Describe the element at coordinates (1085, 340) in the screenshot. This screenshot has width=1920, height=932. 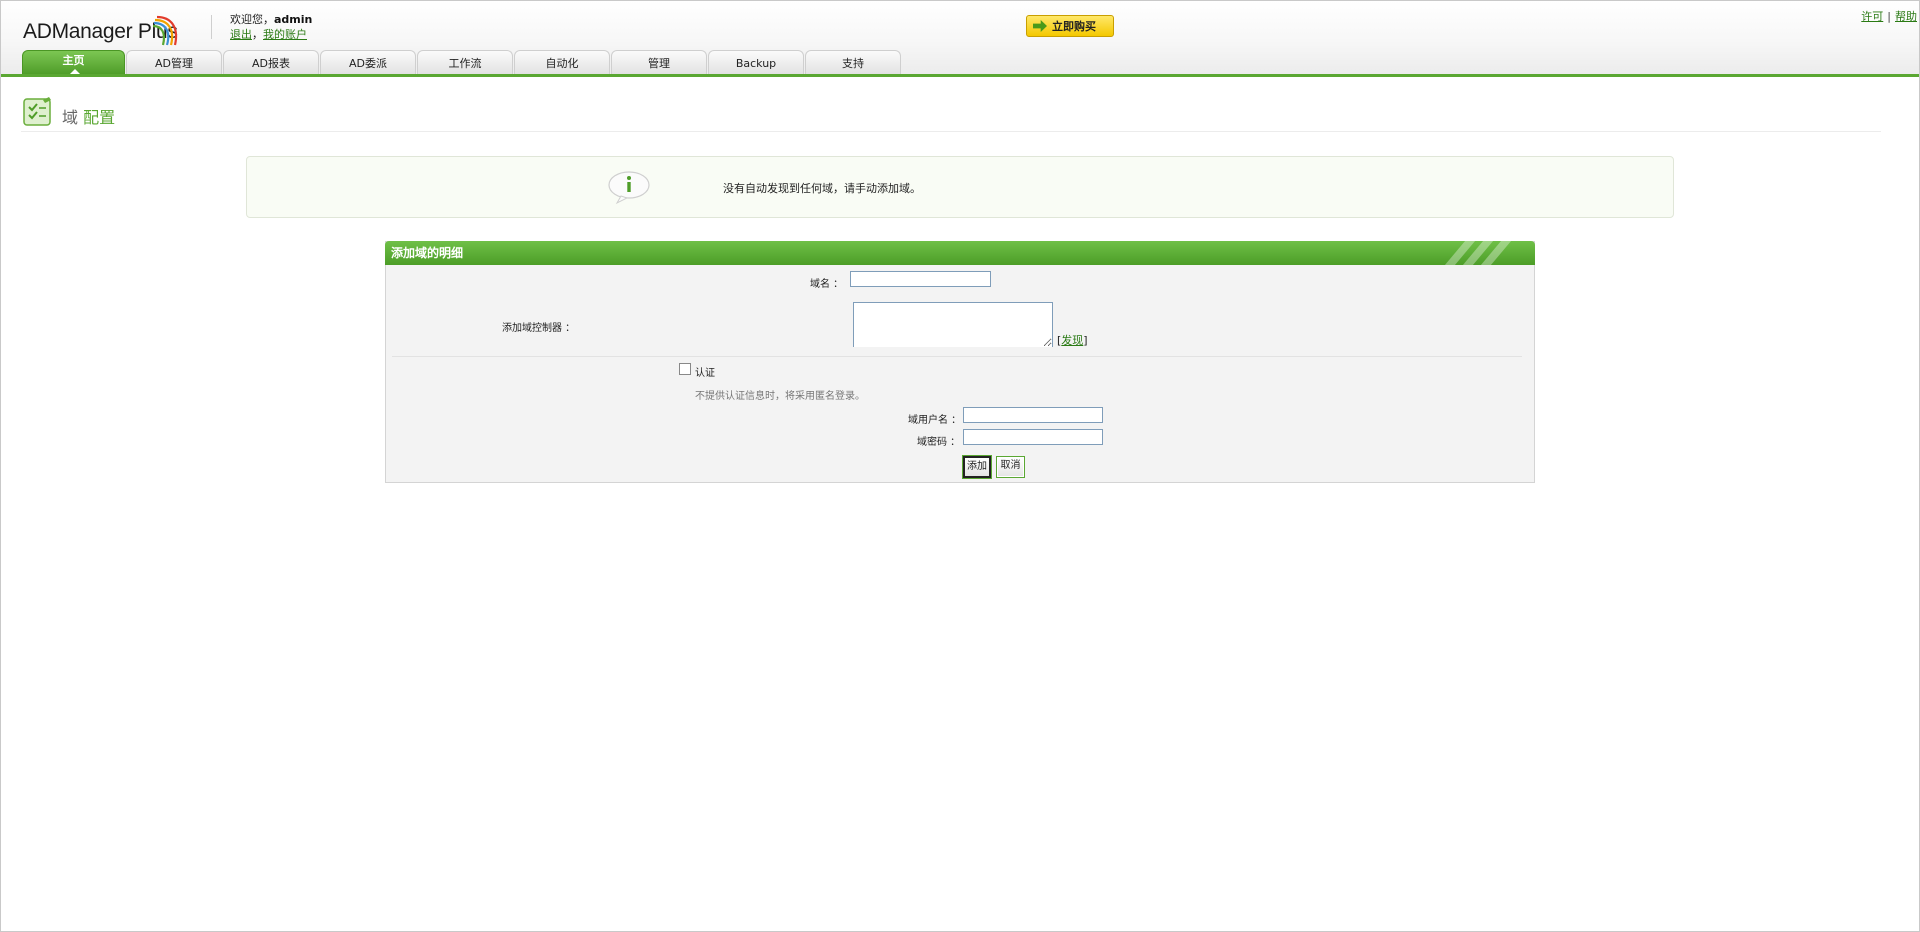
I see `bracket-close: ]` at that location.